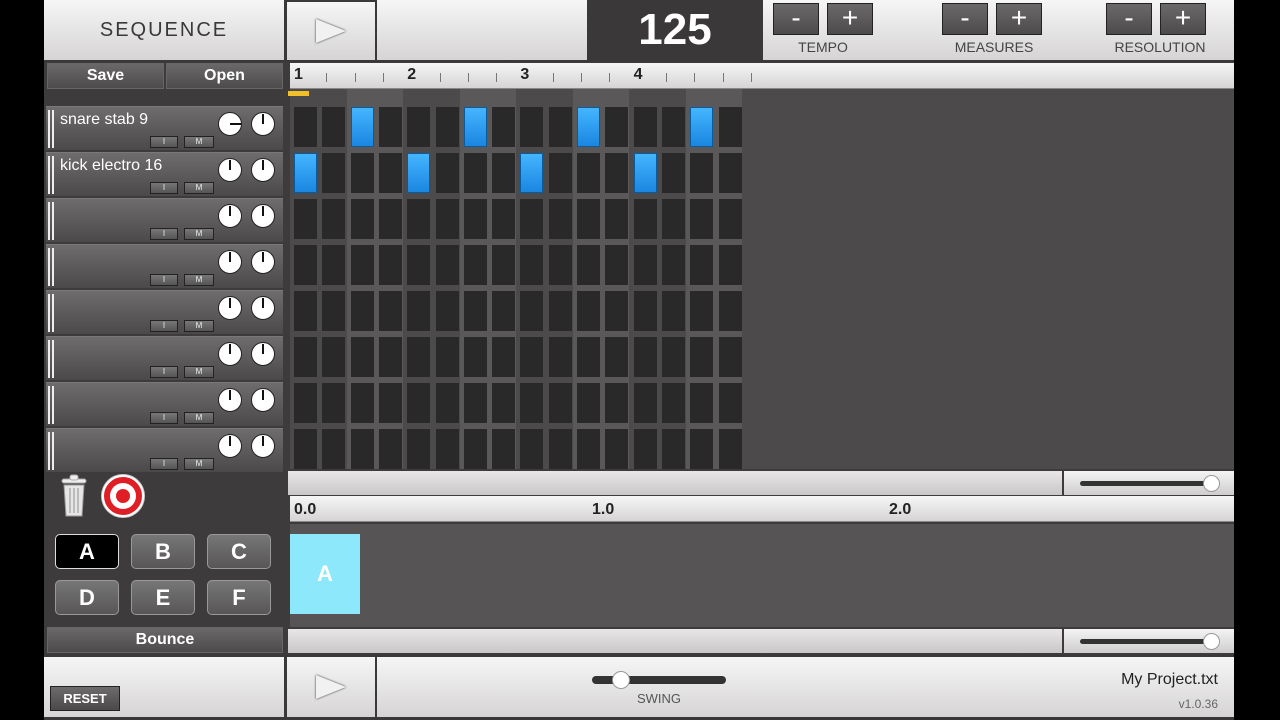  I want to click on pattern-button: E, so click(163, 597).